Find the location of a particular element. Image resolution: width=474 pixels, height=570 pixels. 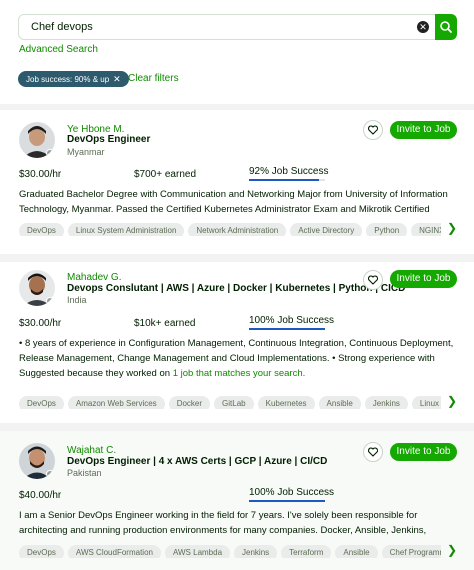

hourly-rate: $40.00/hr is located at coordinates (40, 495).